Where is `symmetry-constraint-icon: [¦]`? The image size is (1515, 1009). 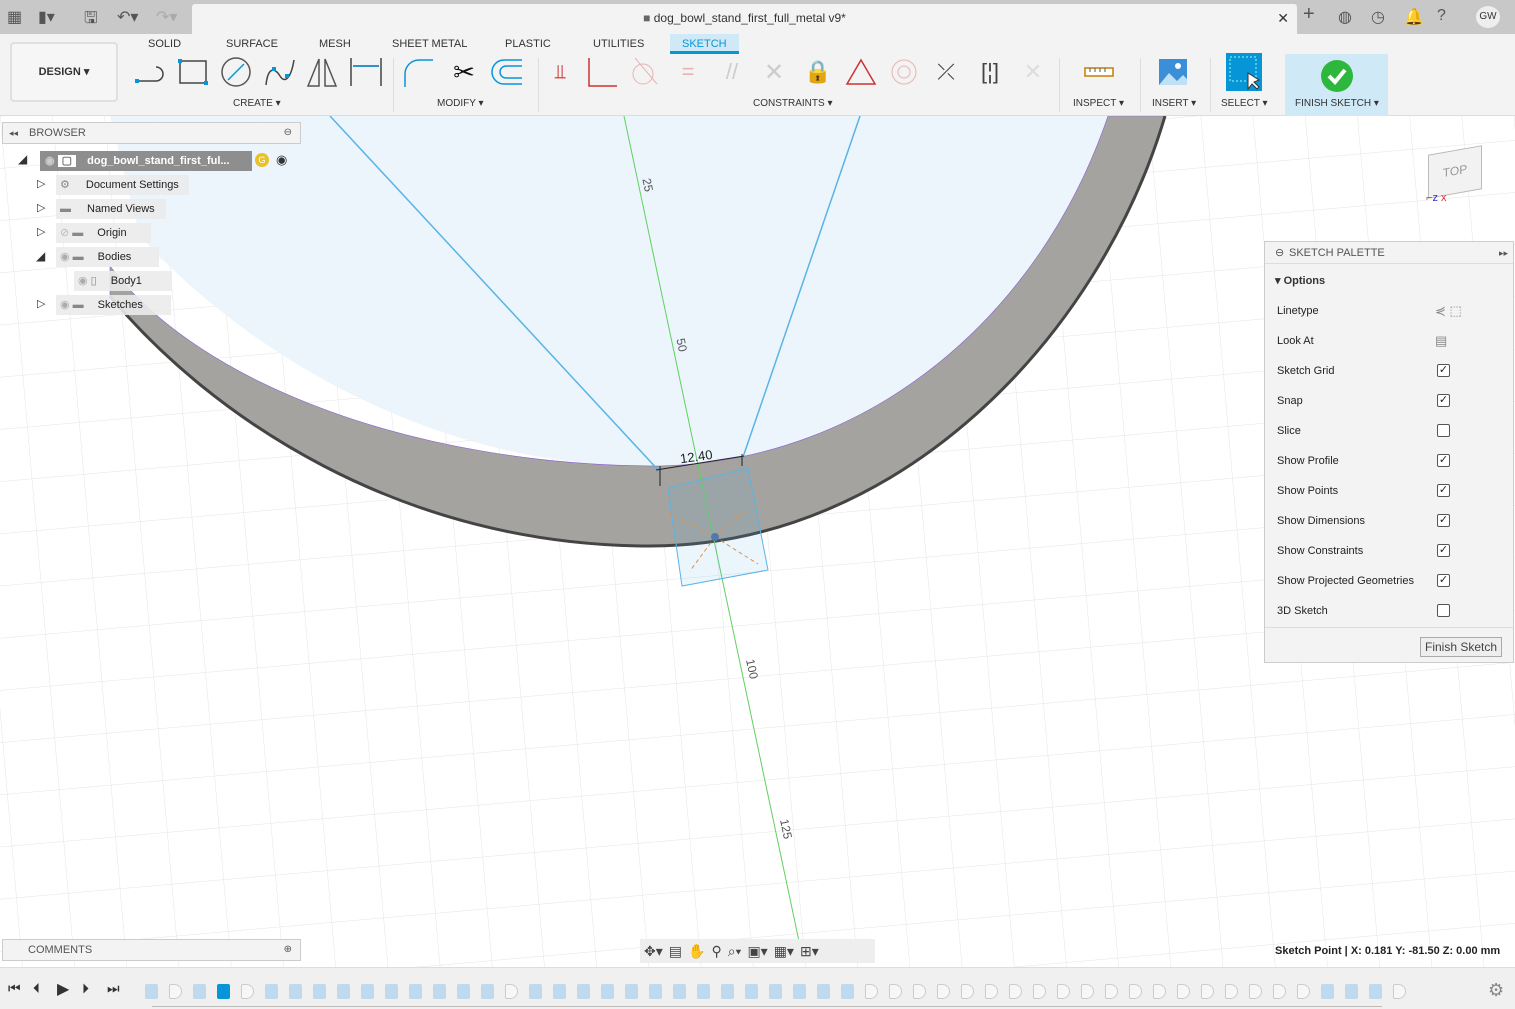
symmetry-constraint-icon: [¦] is located at coordinates (990, 72).